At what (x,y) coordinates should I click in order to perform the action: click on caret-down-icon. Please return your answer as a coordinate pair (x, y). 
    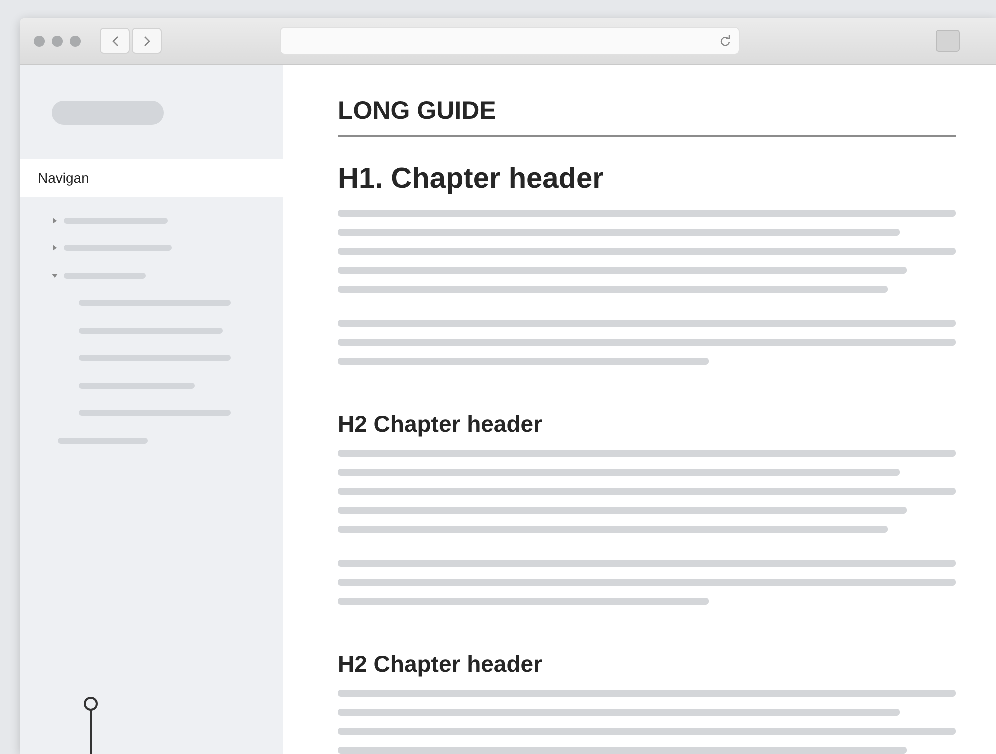
    Looking at the image, I should click on (55, 275).